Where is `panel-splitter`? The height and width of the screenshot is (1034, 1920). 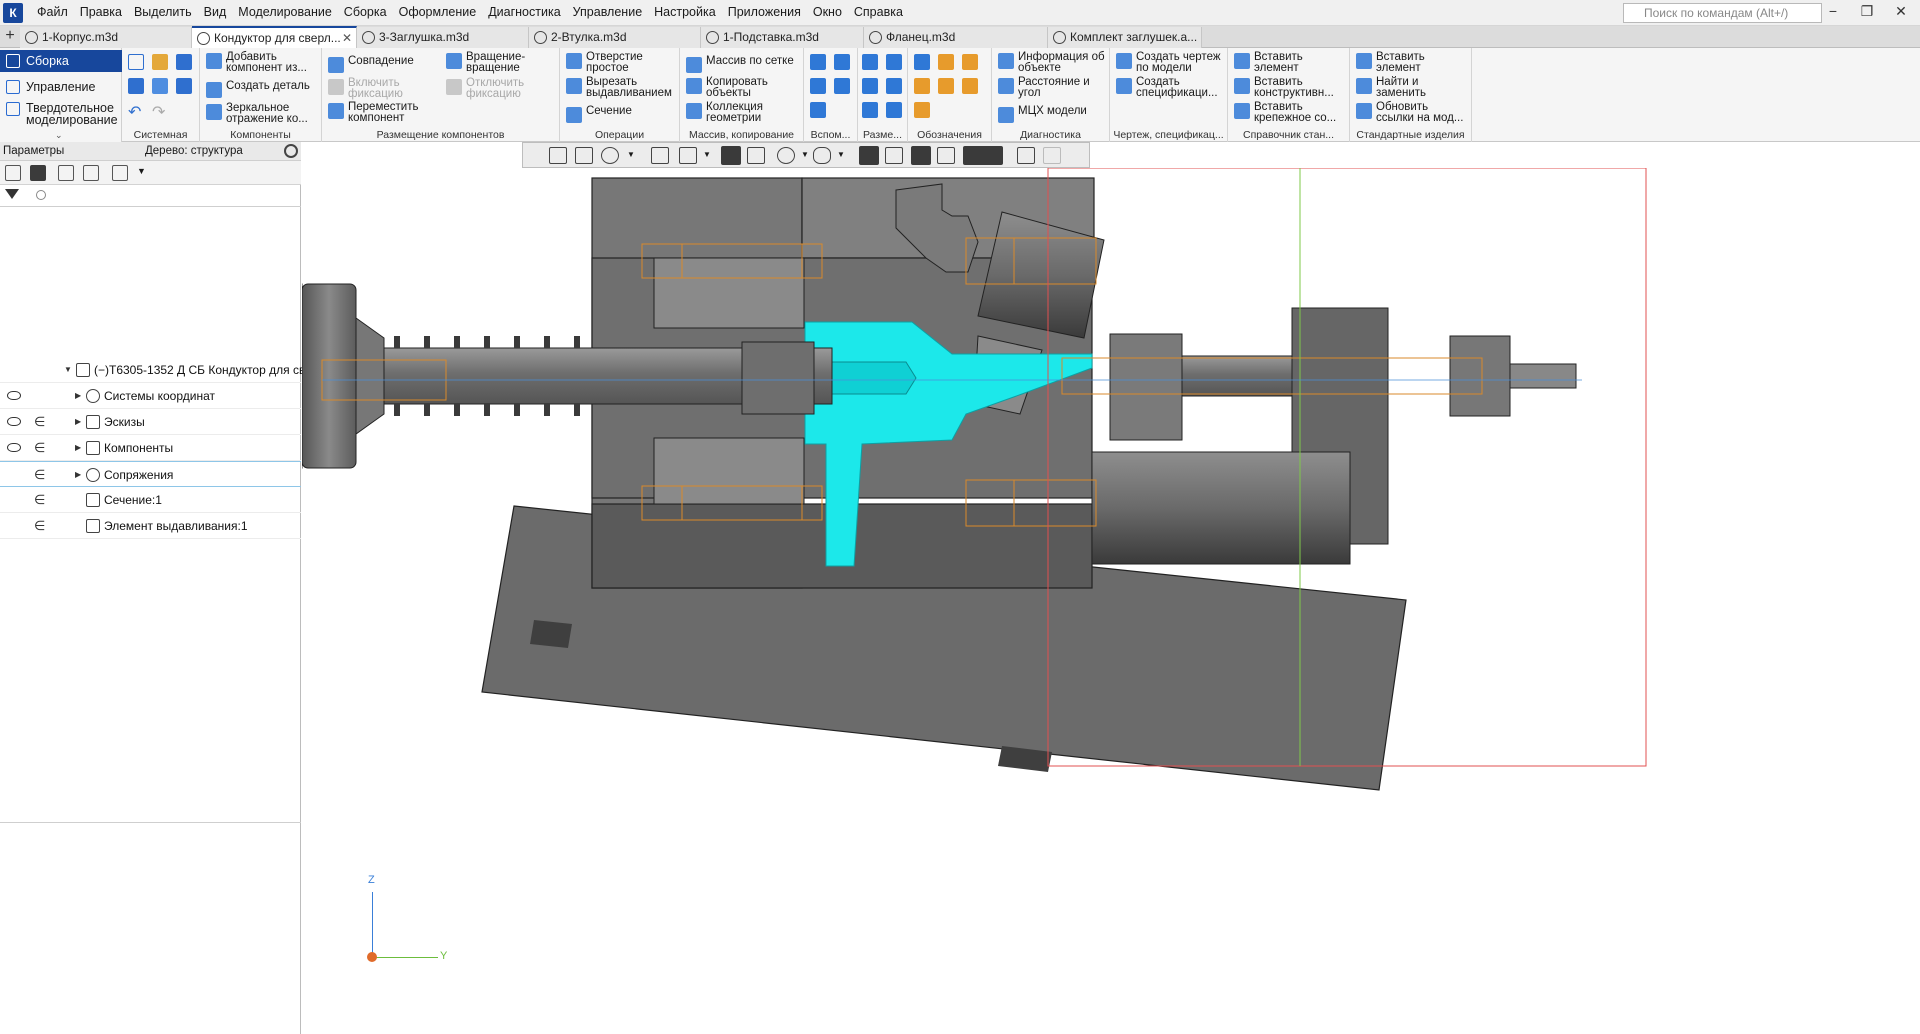
panel-splitter is located at coordinates (150, 822).